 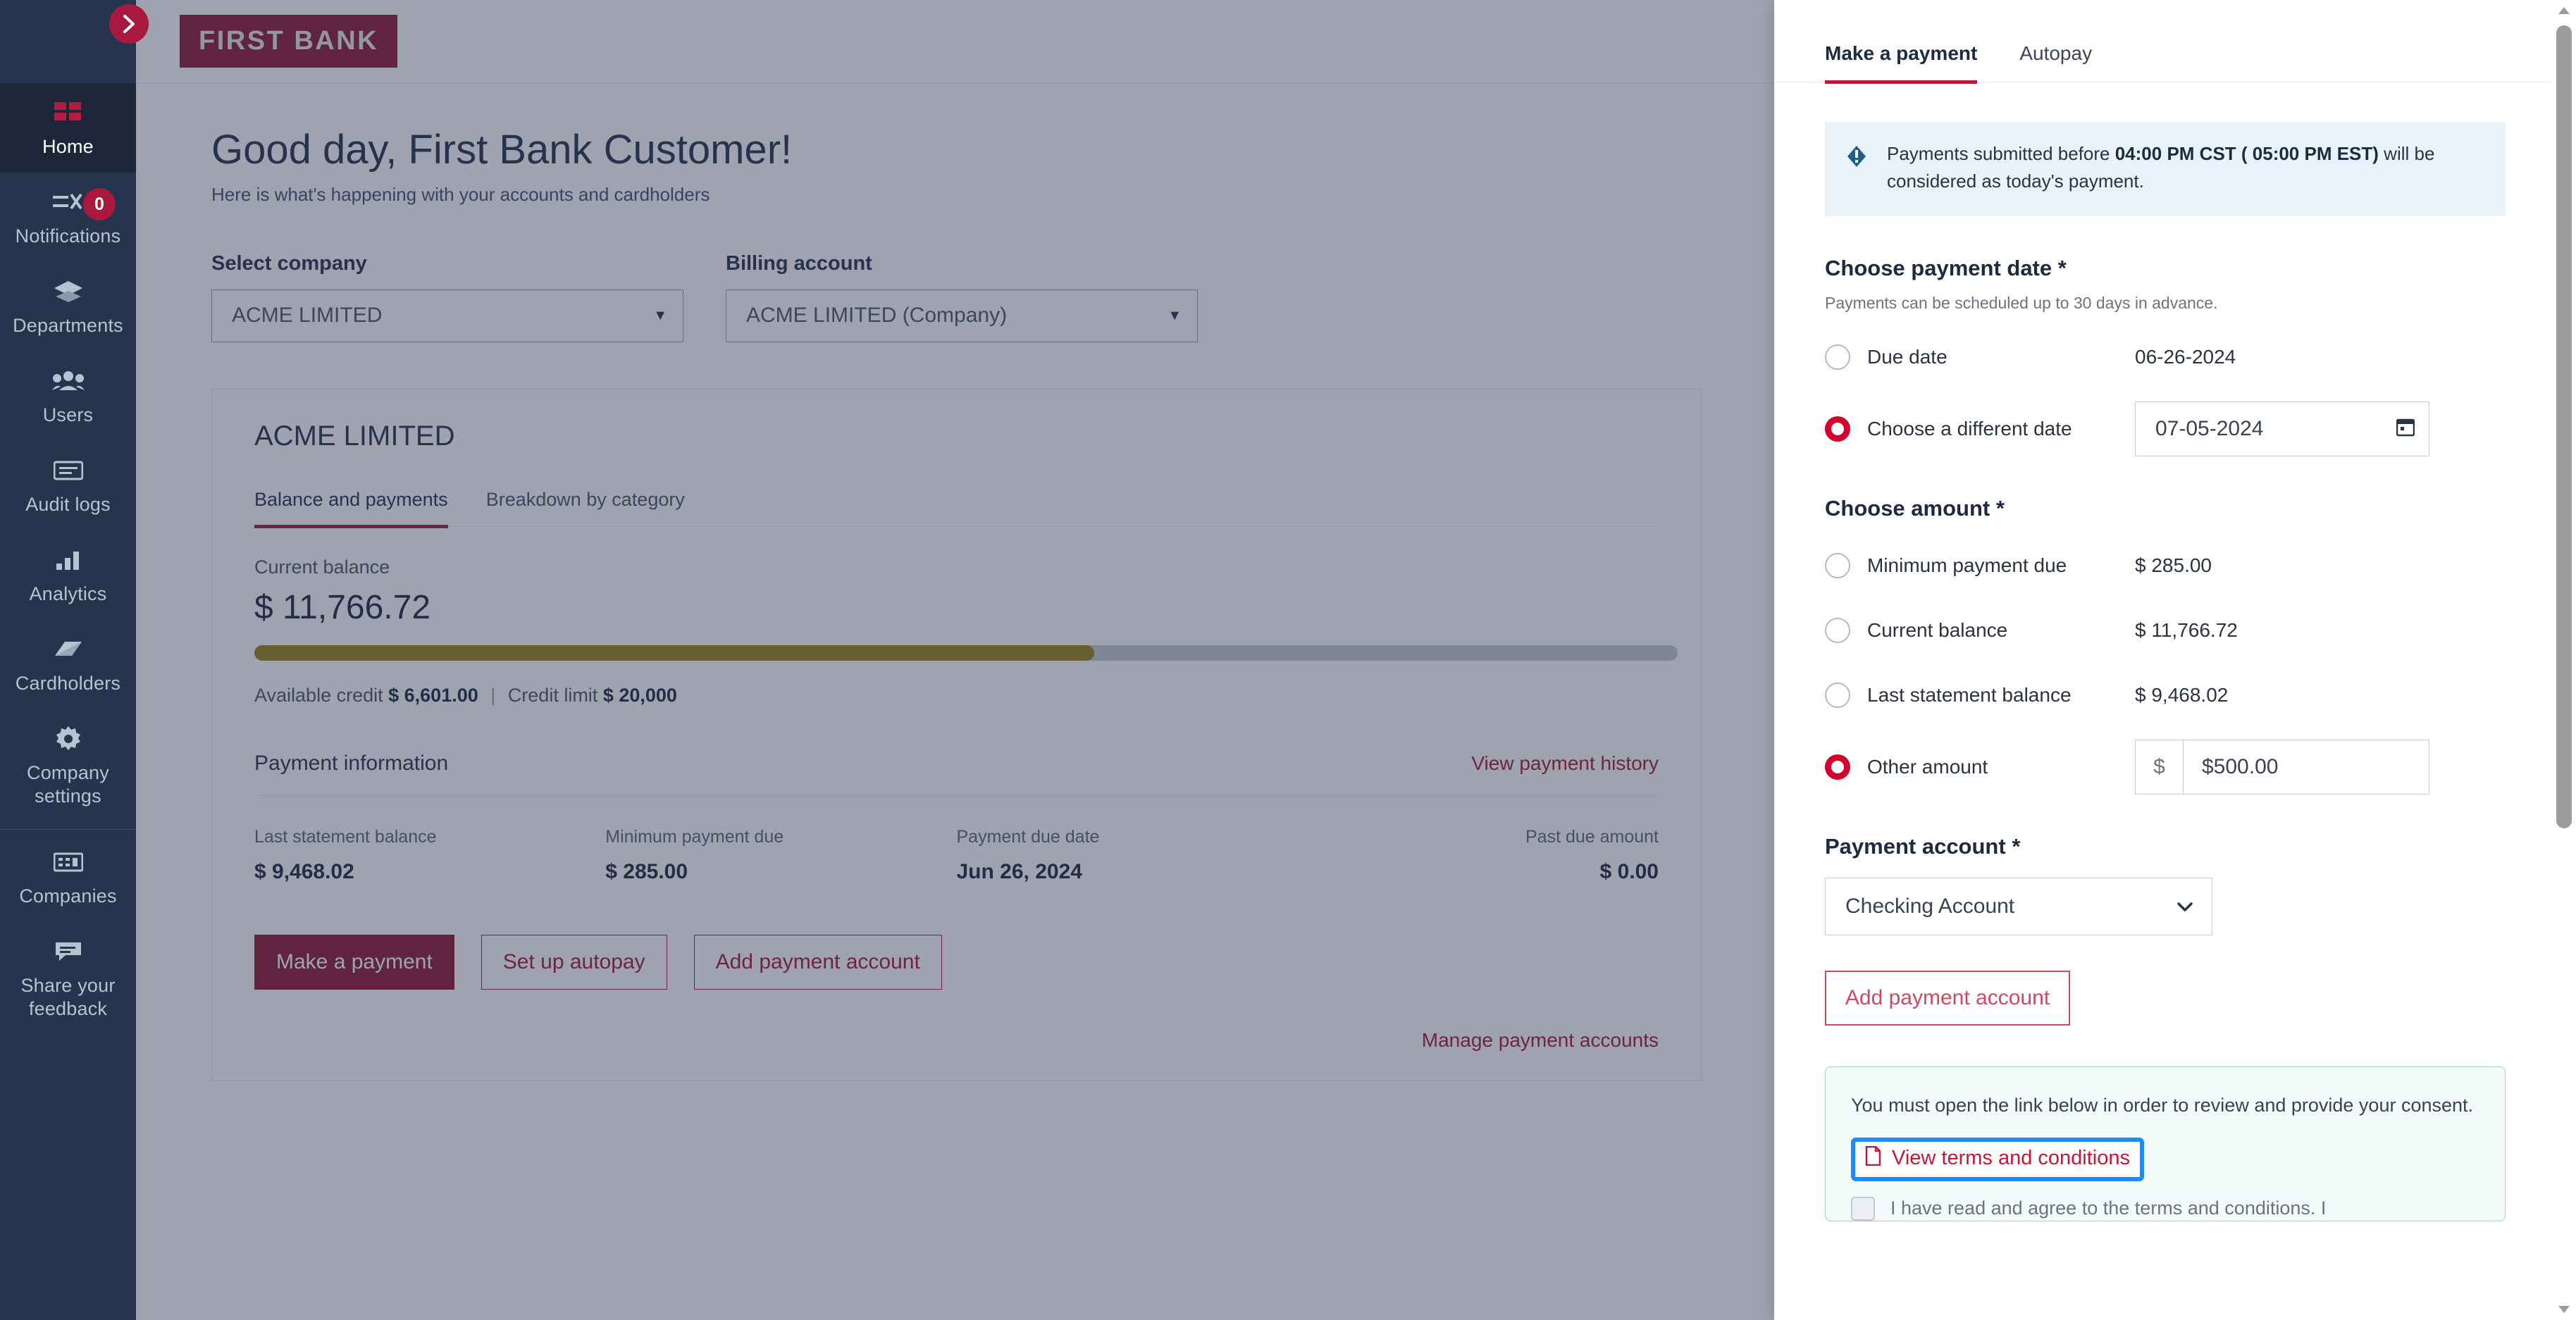 I want to click on info-value: $ 9,468.02, so click(x=304, y=871).